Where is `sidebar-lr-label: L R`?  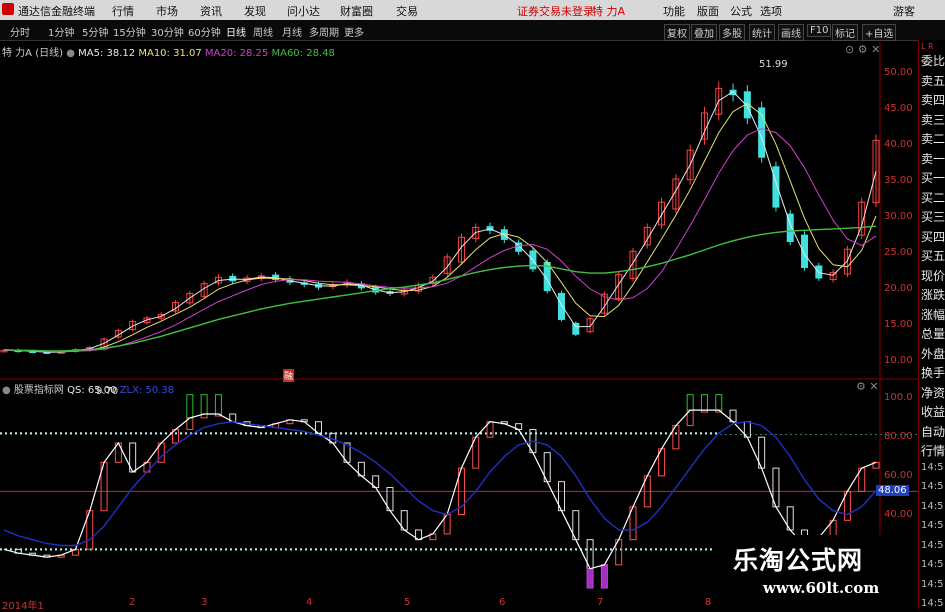
sidebar-lr-label: L R is located at coordinates (927, 46).